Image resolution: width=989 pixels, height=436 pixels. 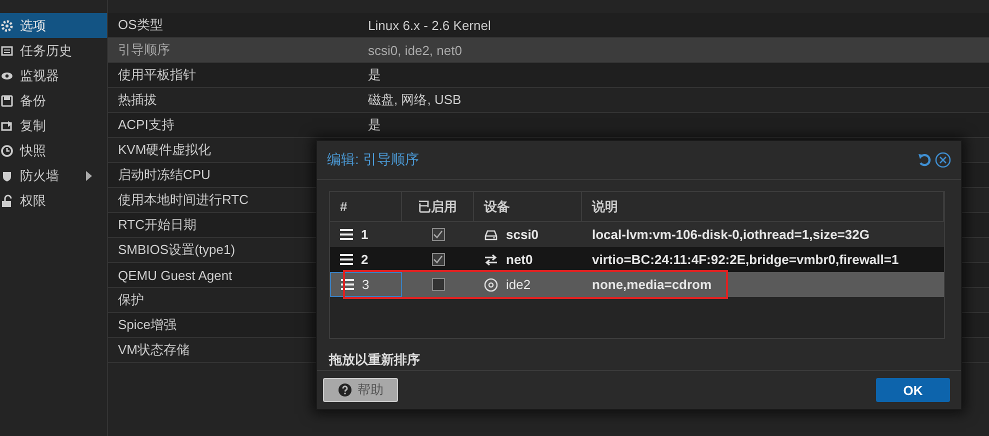 What do you see at coordinates (414, 100) in the screenshot?
I see `option-value: 磁盘, 网络, USB` at bounding box center [414, 100].